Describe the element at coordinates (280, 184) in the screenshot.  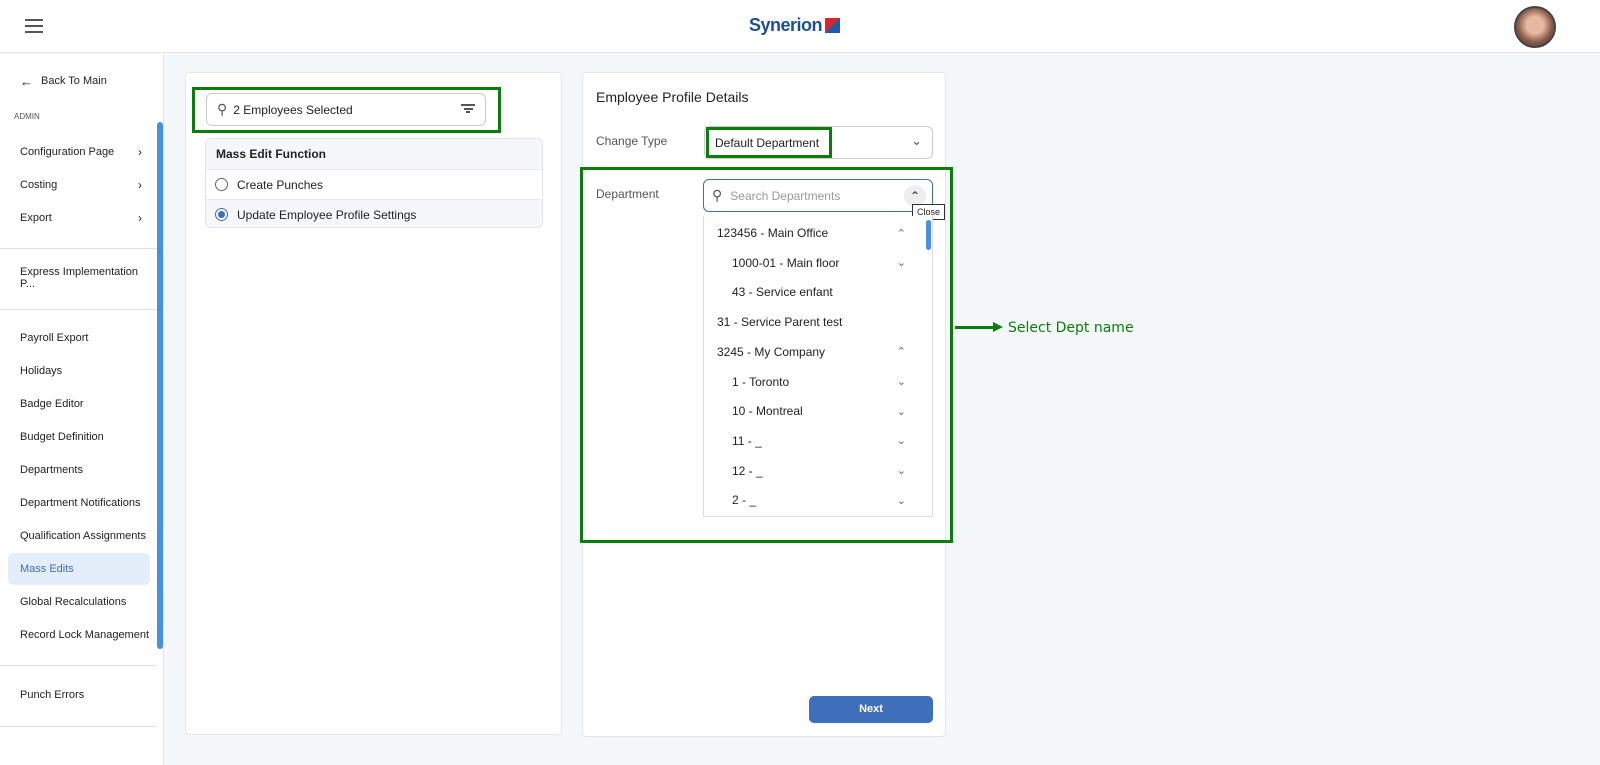
I see `option-label: Create Punches` at that location.